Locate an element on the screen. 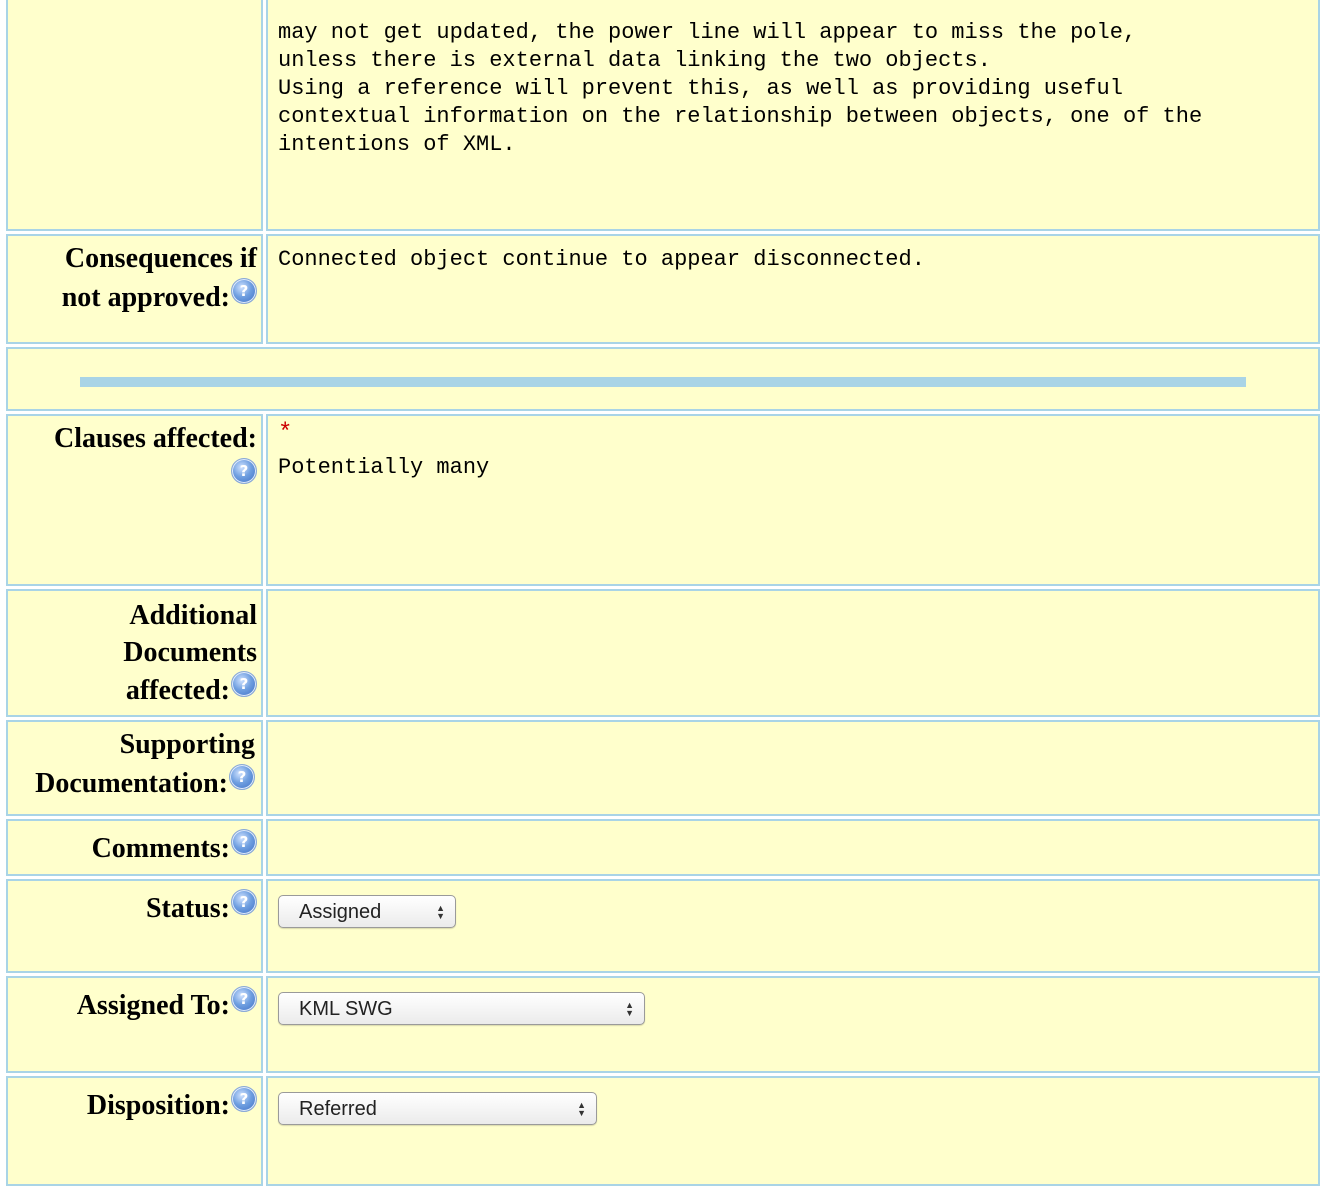 The image size is (1325, 1189). assigned-to-row: Assigned To:? KML SWG ▲ ▼ is located at coordinates (663, 1024).